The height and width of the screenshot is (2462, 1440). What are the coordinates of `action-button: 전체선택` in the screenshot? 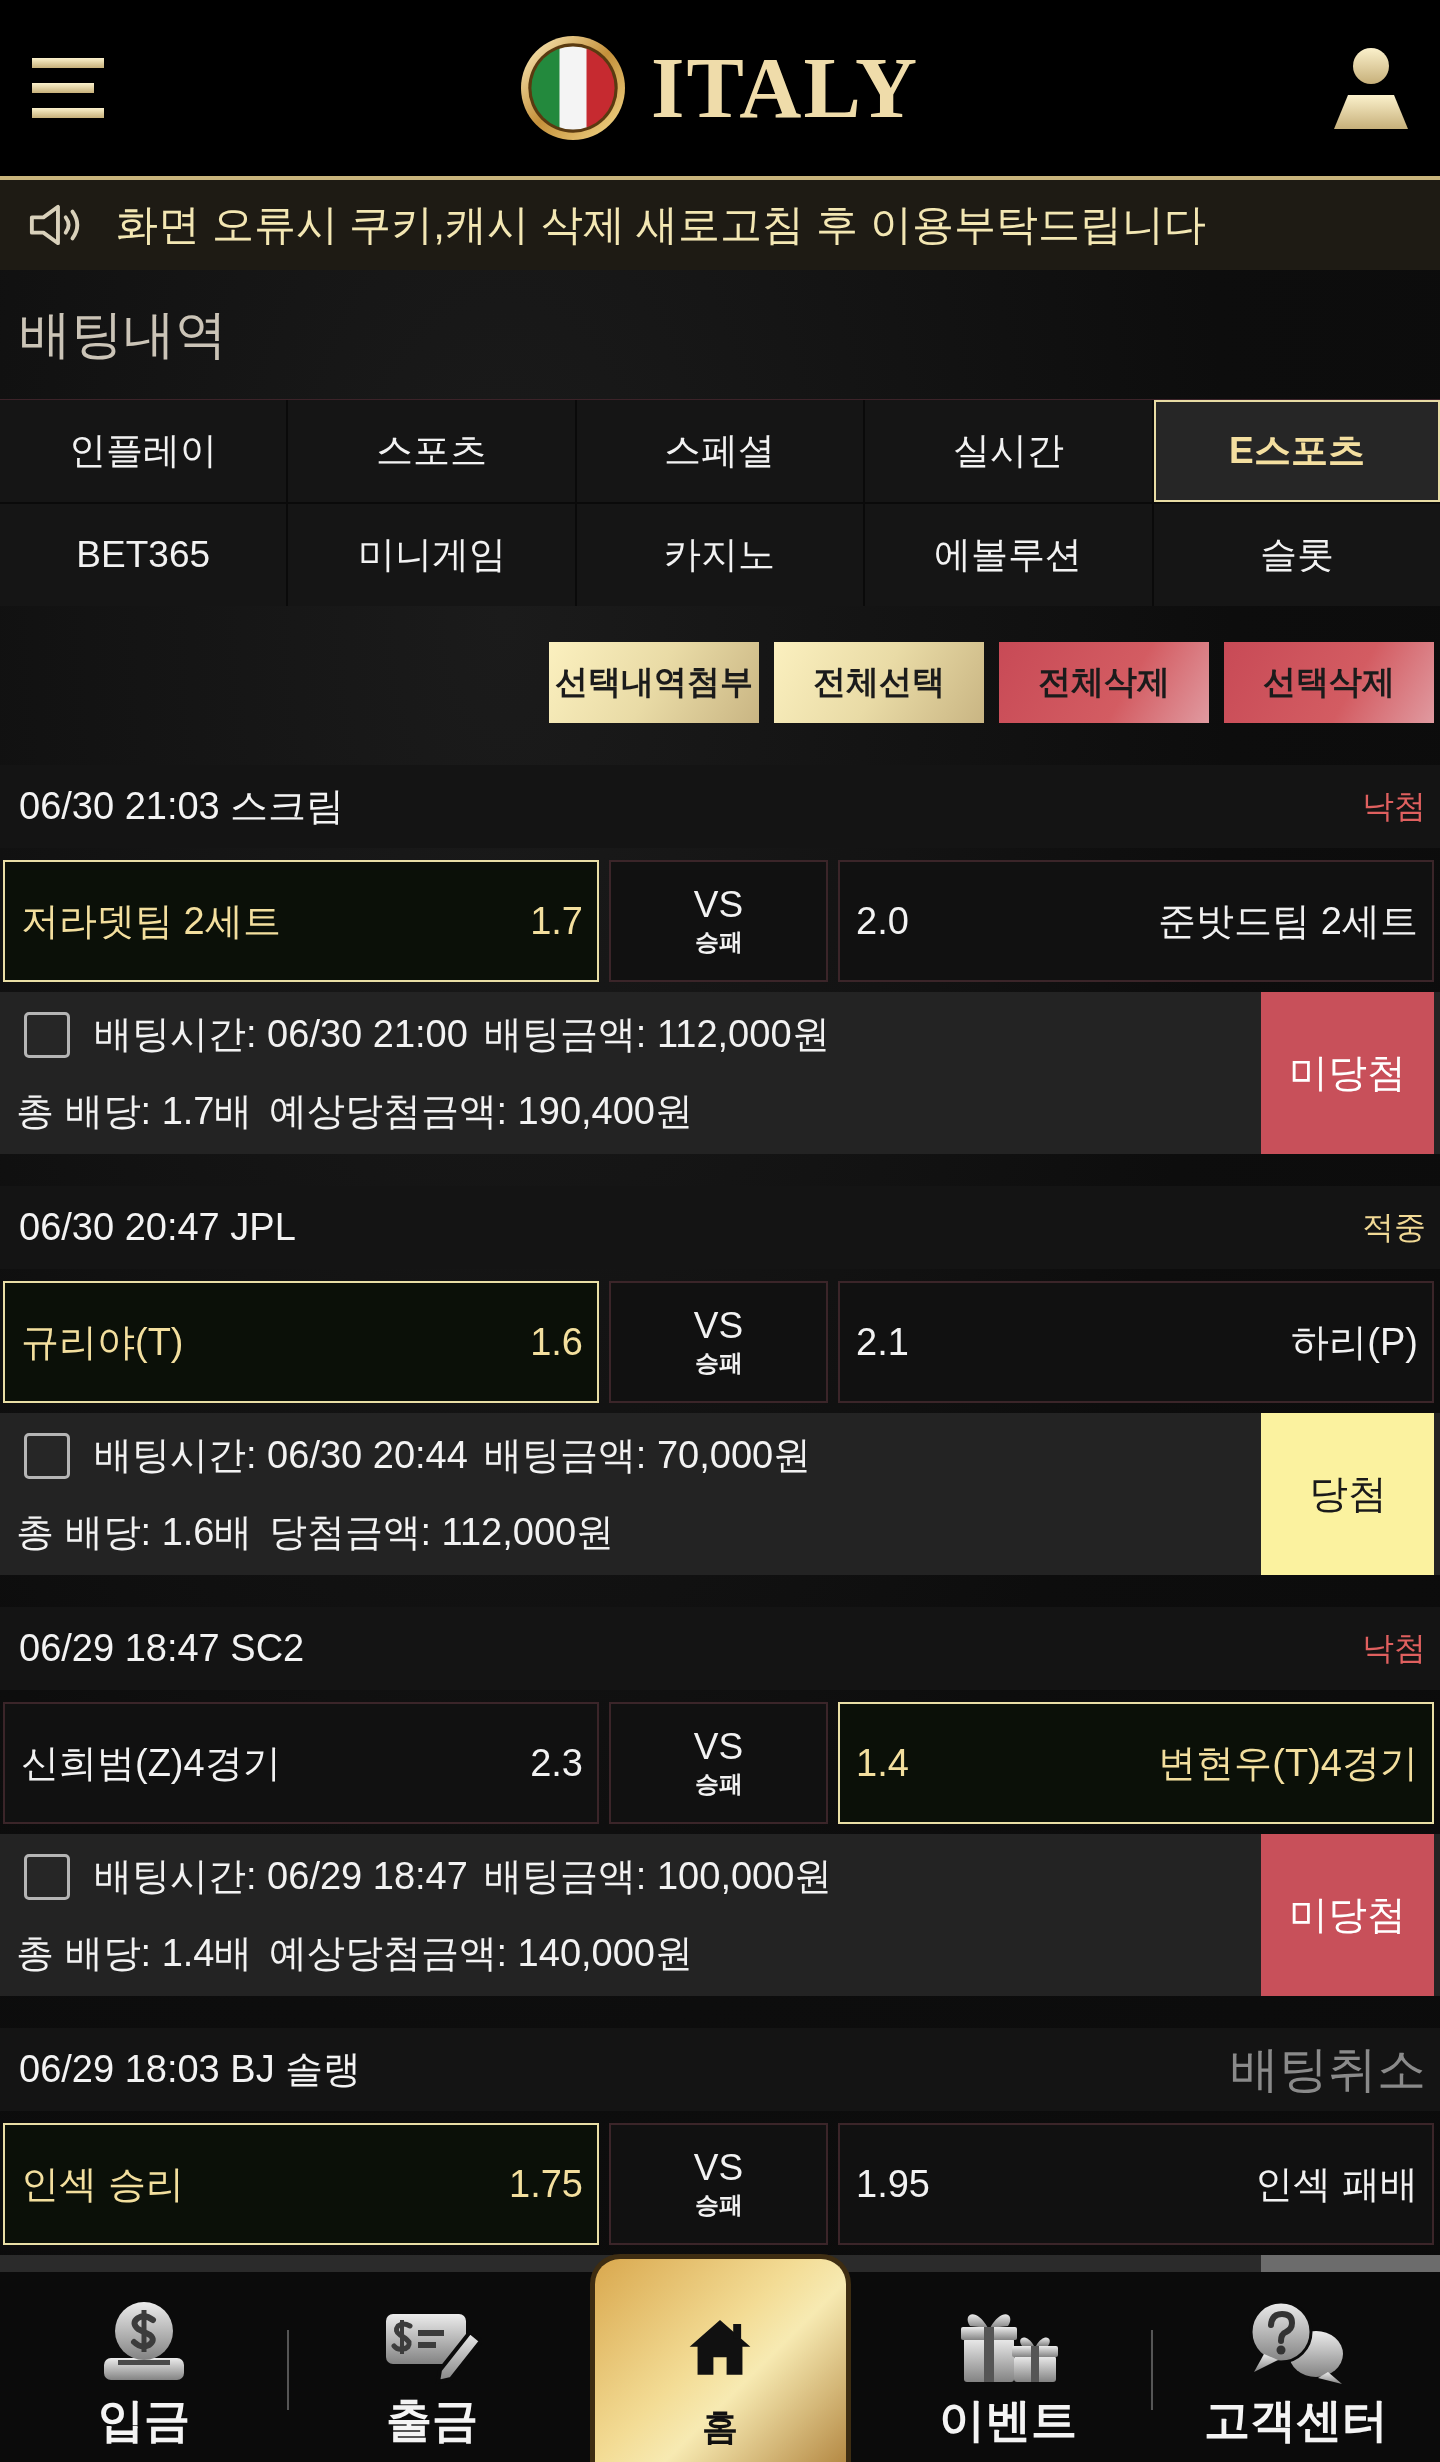 It's located at (879, 682).